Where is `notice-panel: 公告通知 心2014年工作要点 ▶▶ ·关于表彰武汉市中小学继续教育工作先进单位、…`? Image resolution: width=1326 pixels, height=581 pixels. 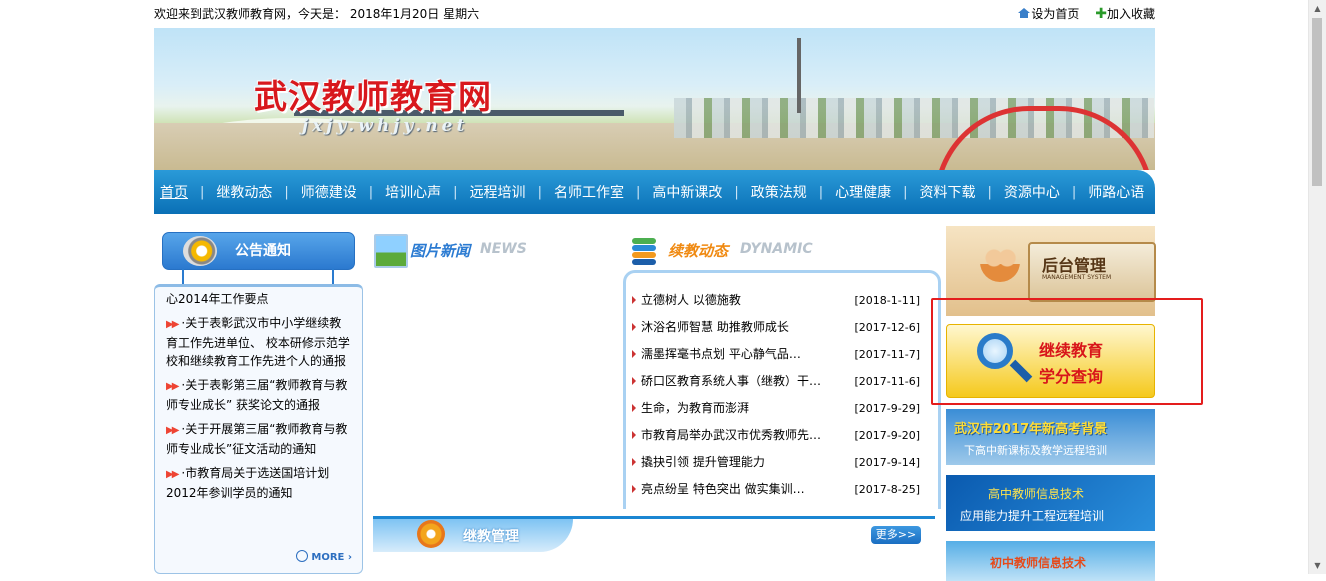 notice-panel: 公告通知 心2014年工作要点 ▶▶ ·关于表彰武汉市中小学继续教育工作先进单位、… is located at coordinates (258, 403).